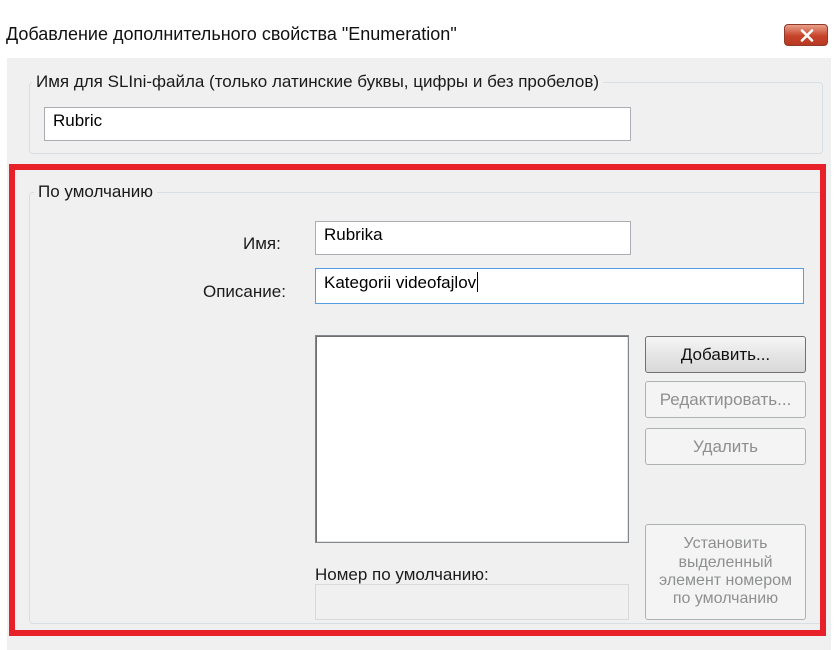 Image resolution: width=834 pixels, height=650 pixels. Describe the element at coordinates (95, 192) in the screenshot. I see `default-group-label: По умолчанию` at that location.